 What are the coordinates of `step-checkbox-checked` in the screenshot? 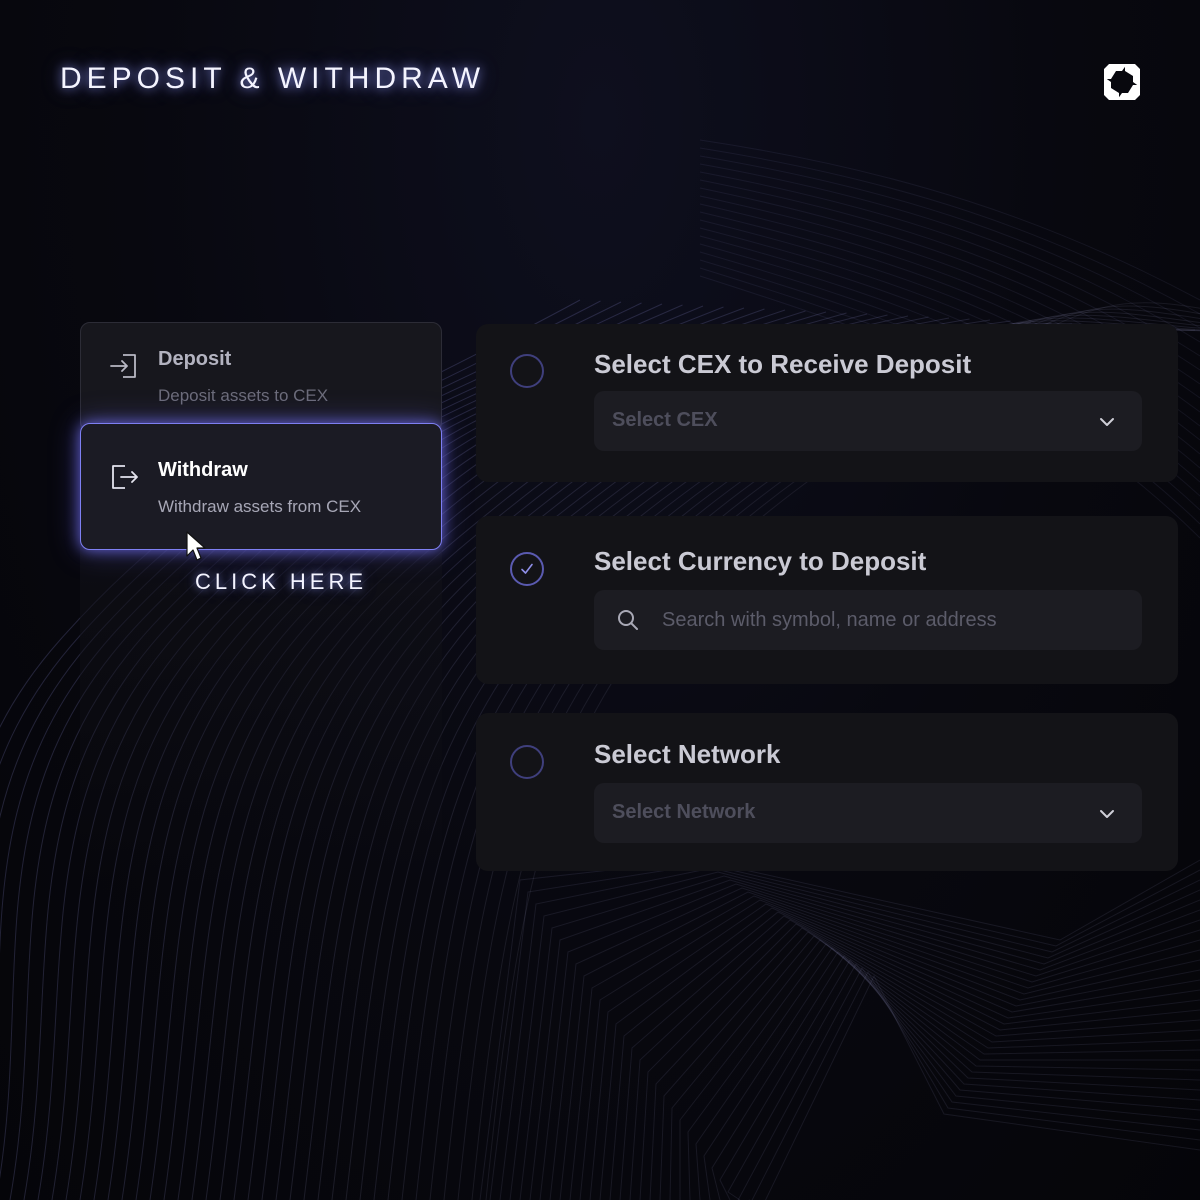 It's located at (527, 569).